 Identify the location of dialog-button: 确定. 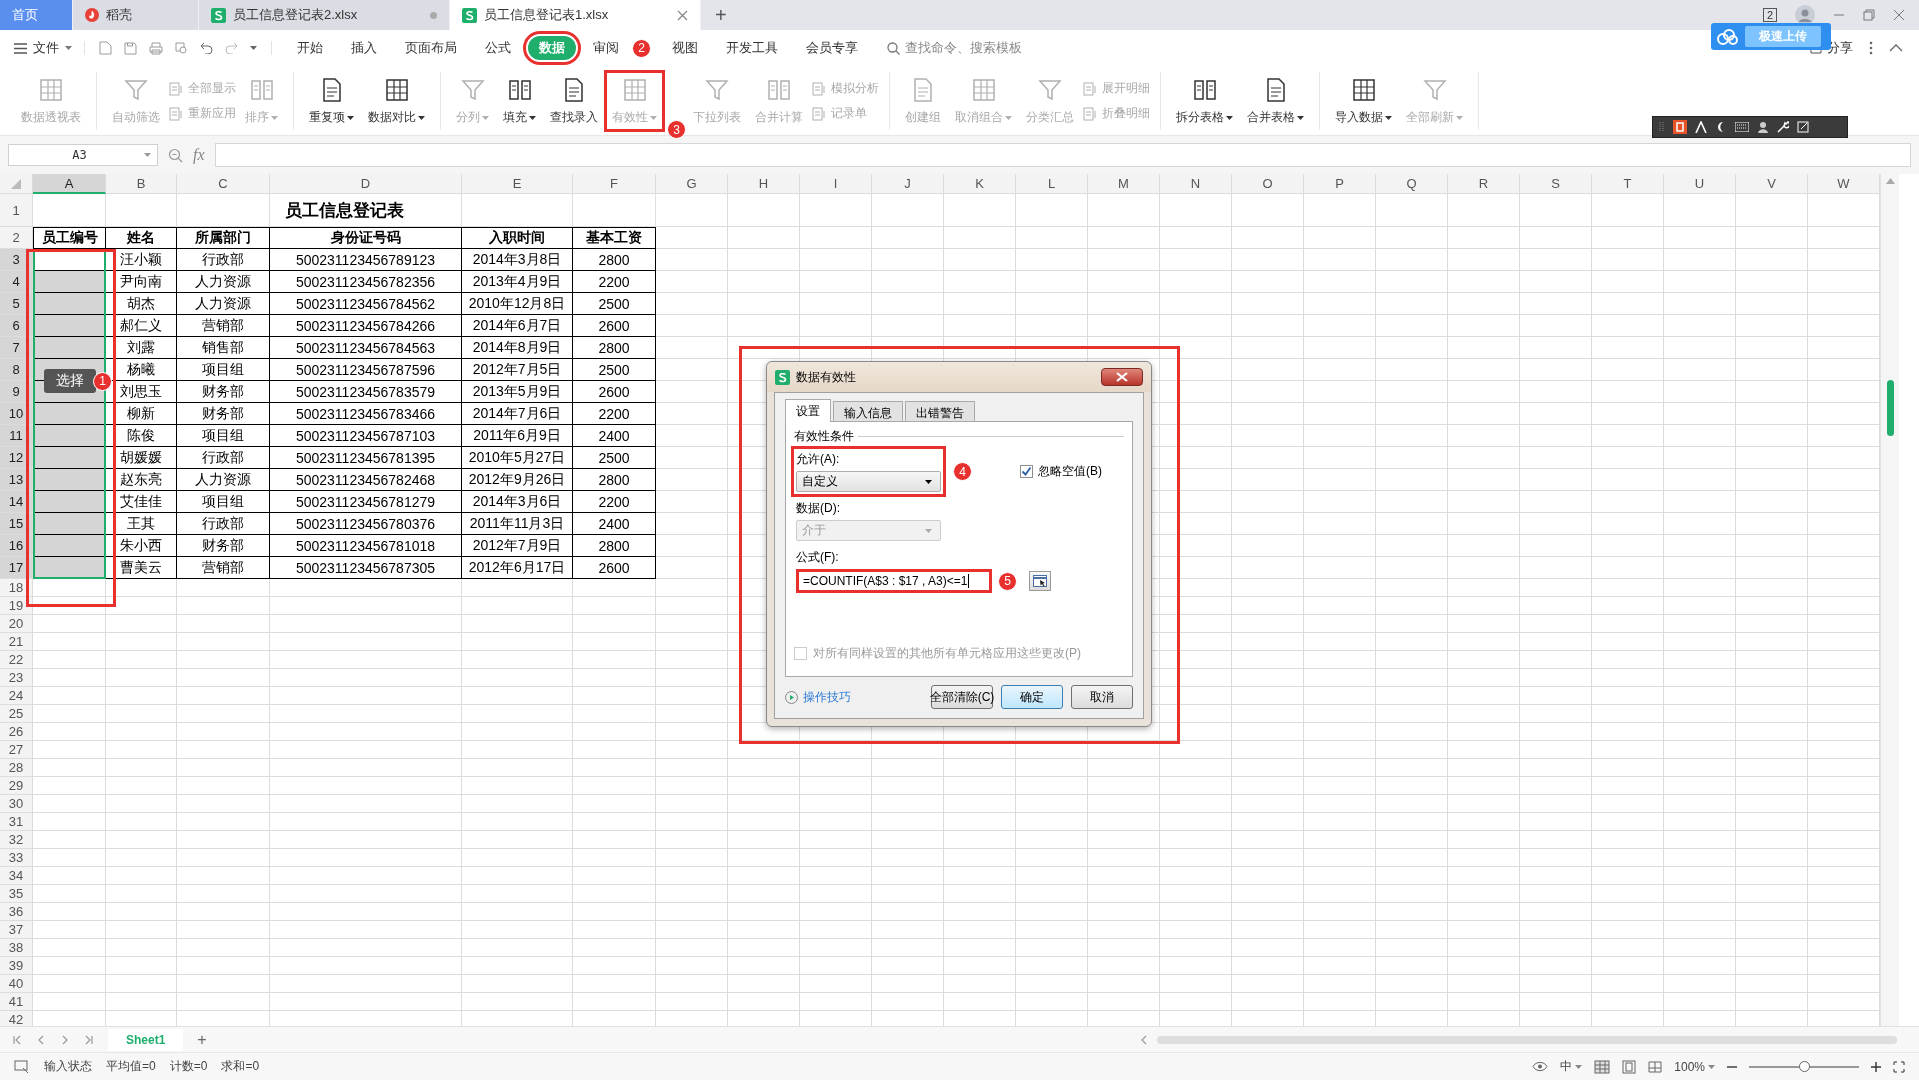
(1032, 697).